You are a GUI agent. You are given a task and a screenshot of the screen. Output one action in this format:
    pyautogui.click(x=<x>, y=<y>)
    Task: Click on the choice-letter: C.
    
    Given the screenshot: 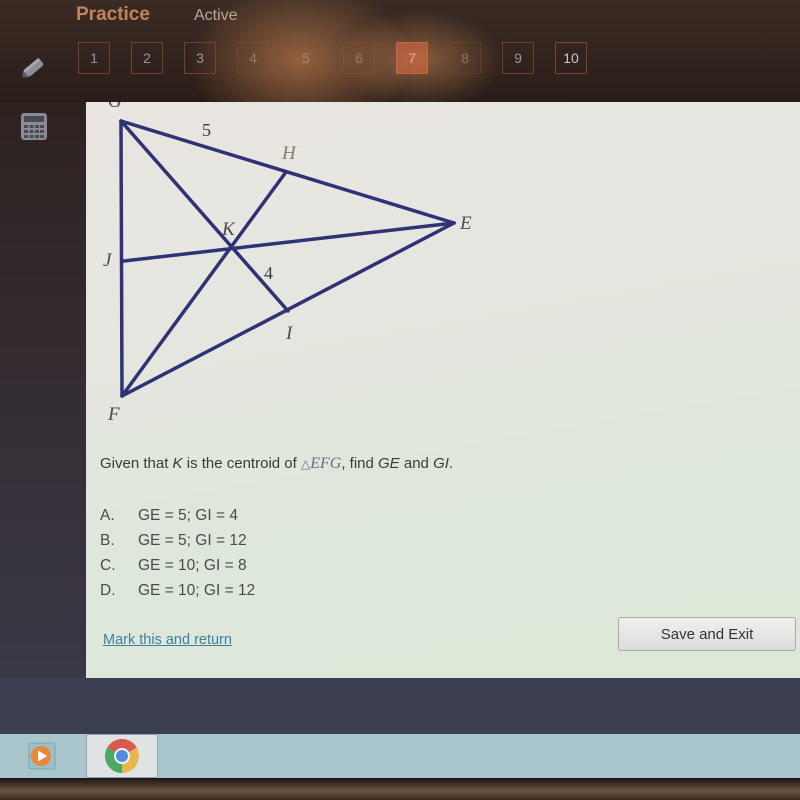 What is the action you would take?
    pyautogui.click(x=108, y=565)
    